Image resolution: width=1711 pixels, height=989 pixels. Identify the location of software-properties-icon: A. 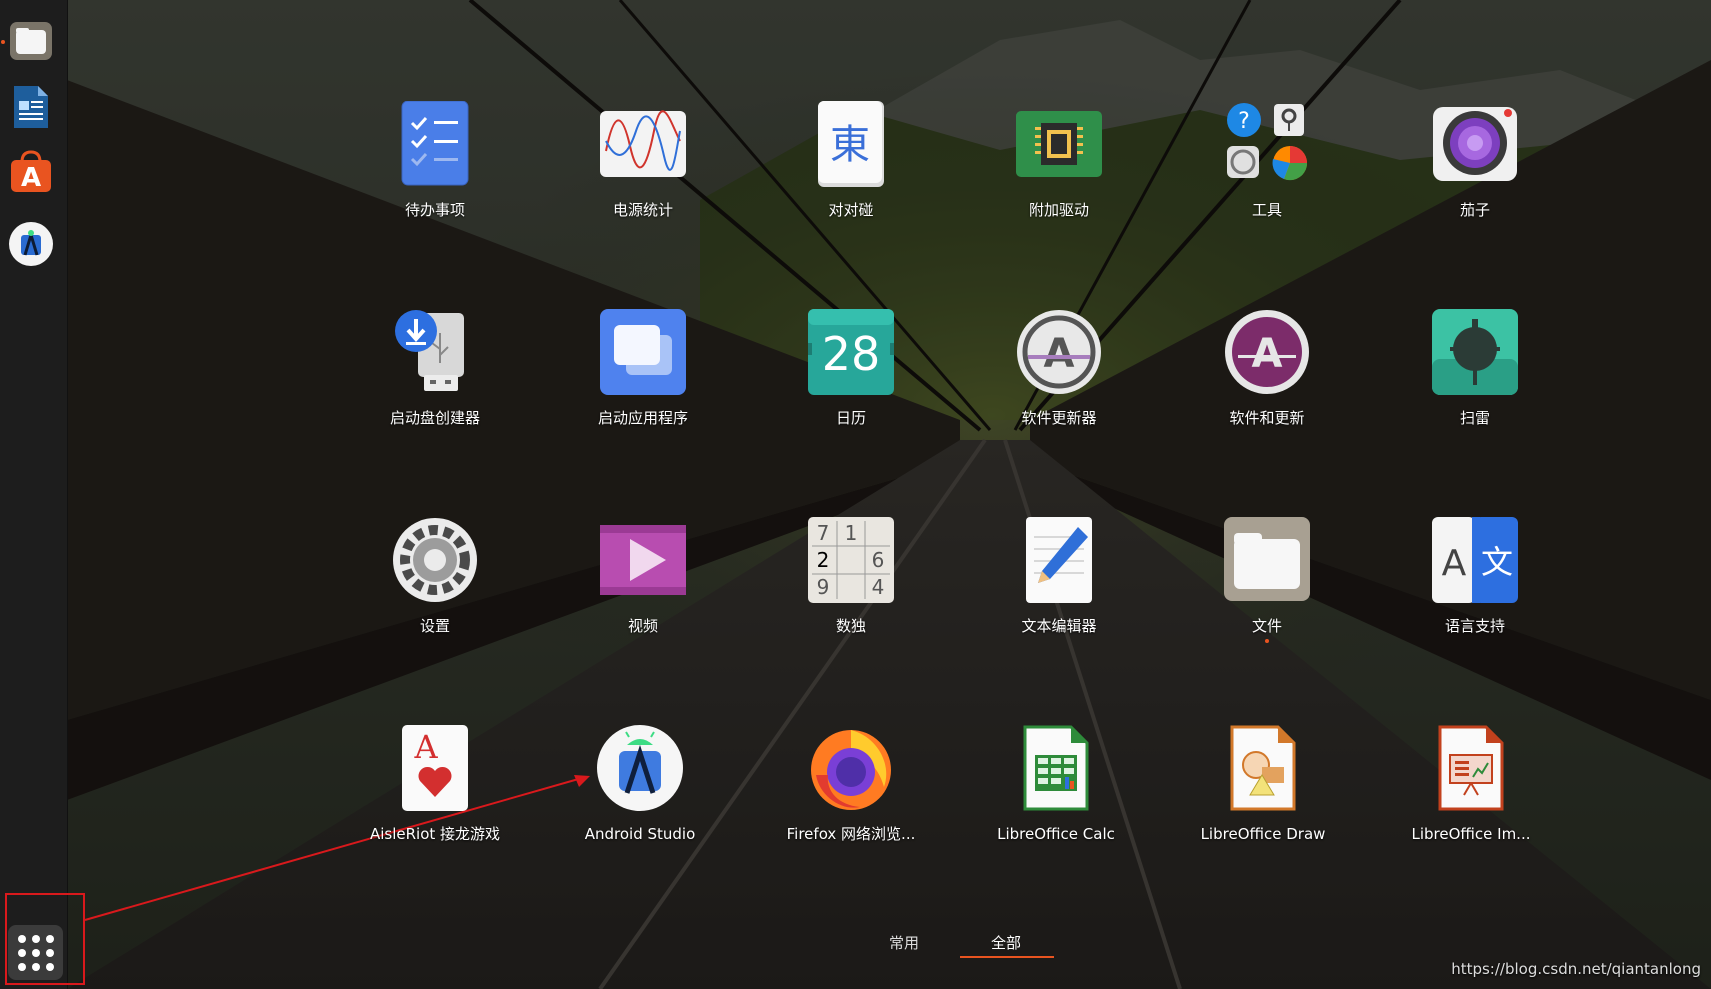
(1267, 352).